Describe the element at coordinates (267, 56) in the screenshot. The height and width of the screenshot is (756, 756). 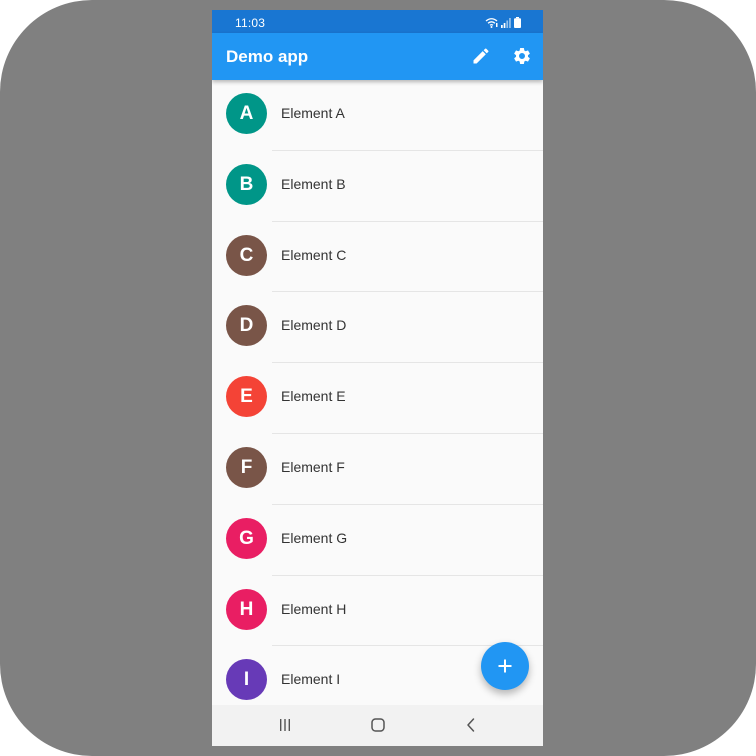
I see `app-title: Demo app` at that location.